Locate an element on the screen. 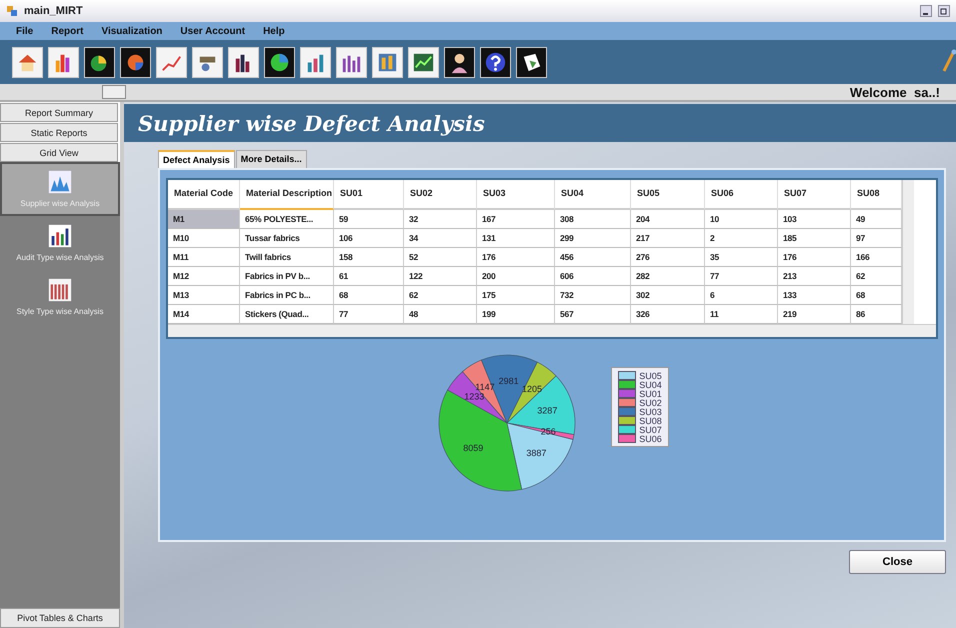 The width and height of the screenshot is (956, 628). table-cell: 10 is located at coordinates (741, 219).